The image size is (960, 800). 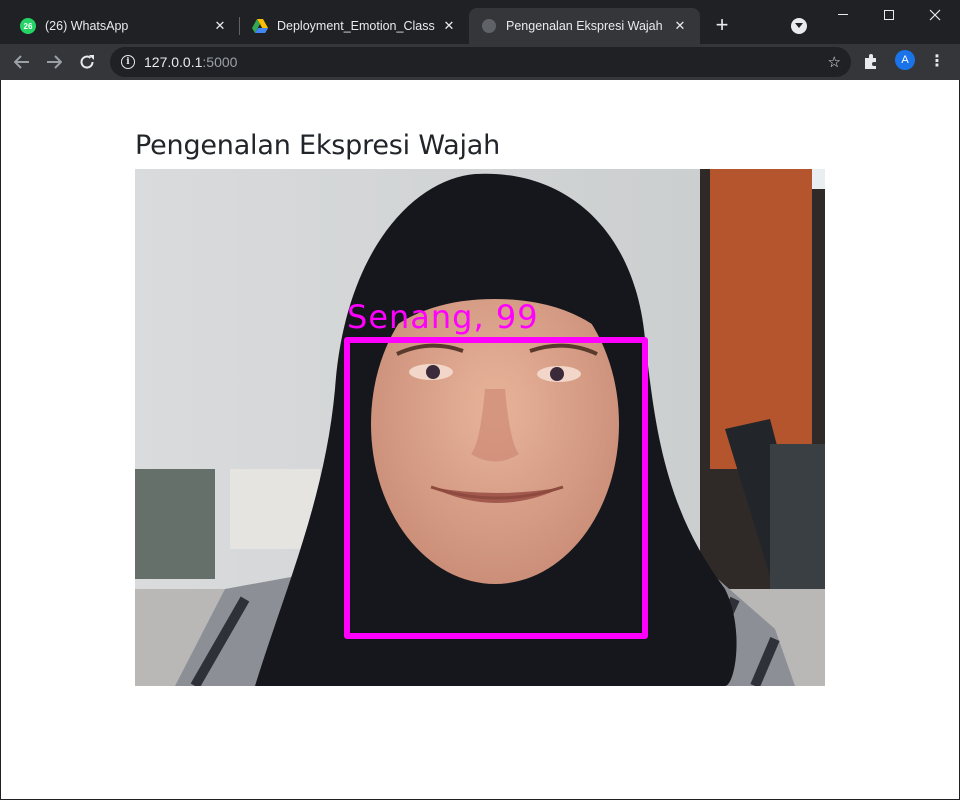 I want to click on extensions-puzzle-icon, so click(x=871, y=62).